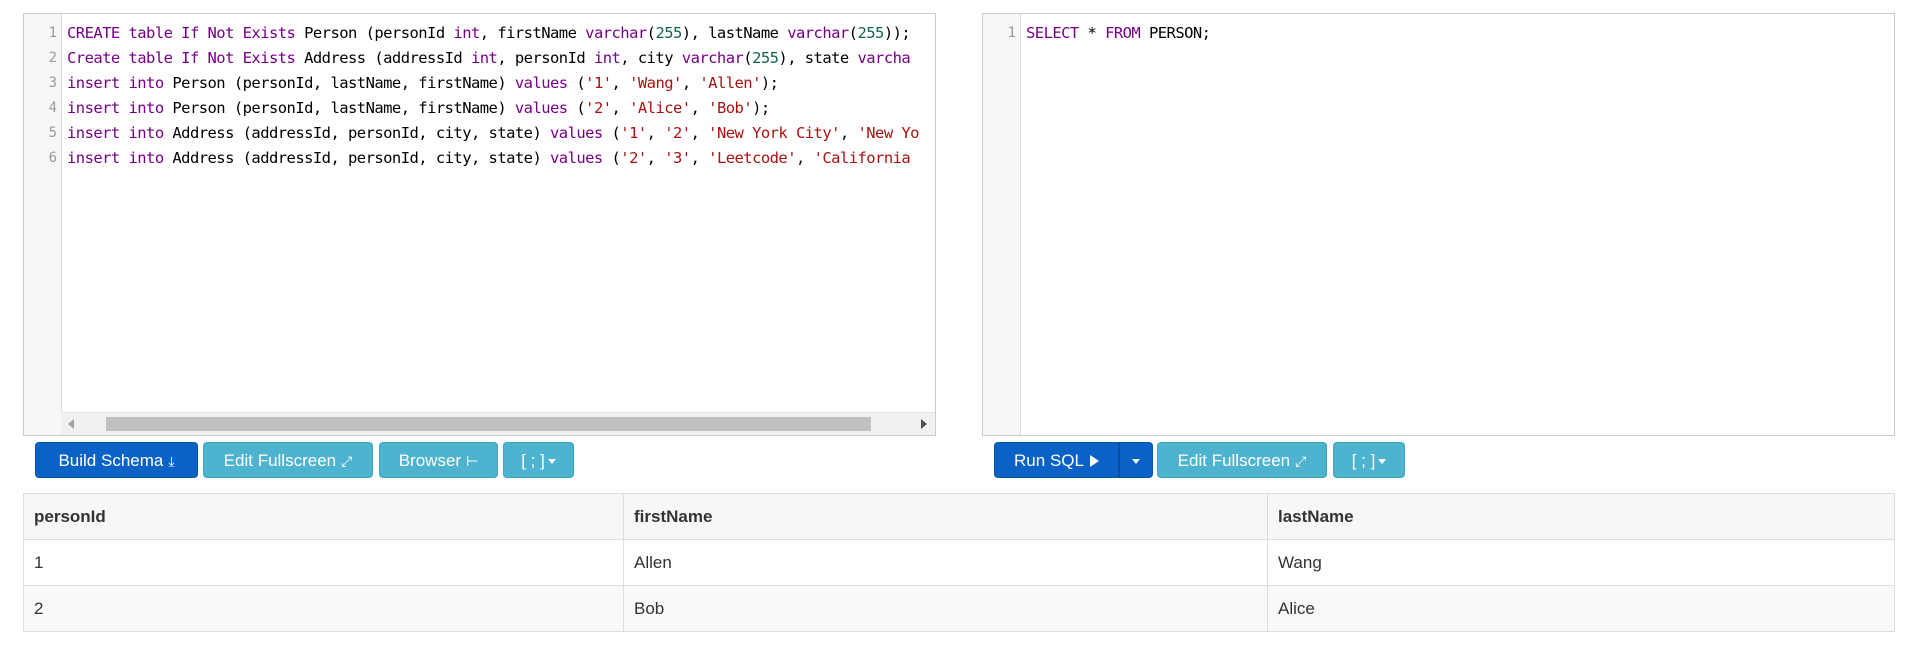 This screenshot has height=657, width=1906. What do you see at coordinates (818, 58) in the screenshot?
I see `sql-token: ), state` at bounding box center [818, 58].